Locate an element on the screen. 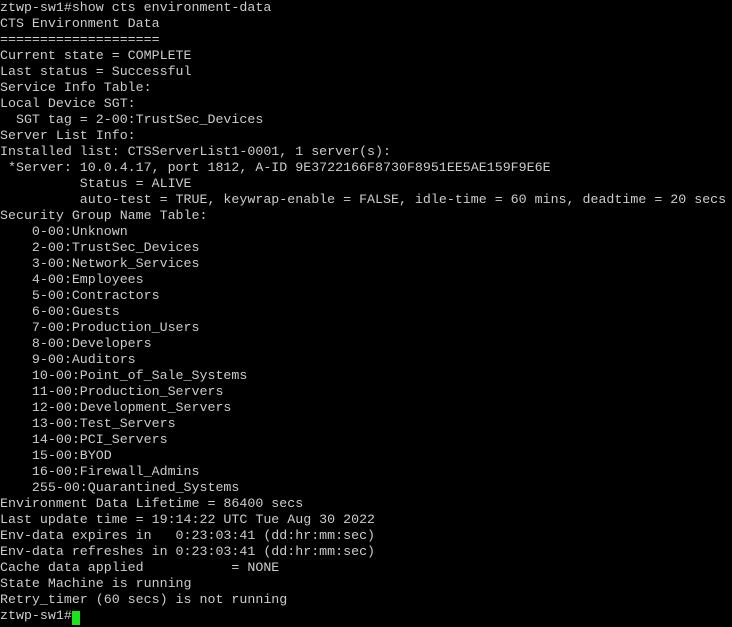 Image resolution: width=732 pixels, height=627 pixels. terminal-line: 15-00:BYOD is located at coordinates (56, 455).